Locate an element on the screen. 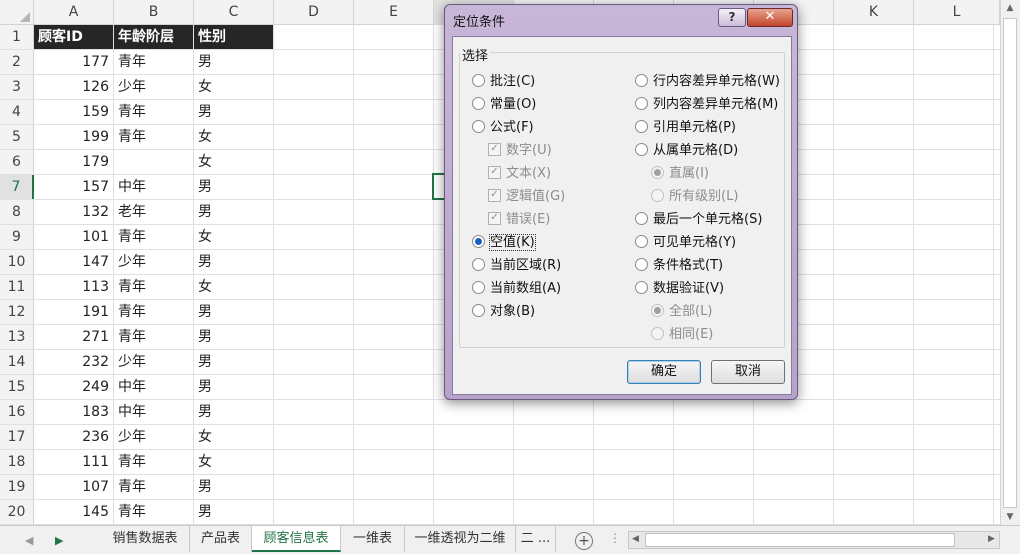 This screenshot has height=554, width=1020. cell-customer-id: 179 is located at coordinates (74, 162).